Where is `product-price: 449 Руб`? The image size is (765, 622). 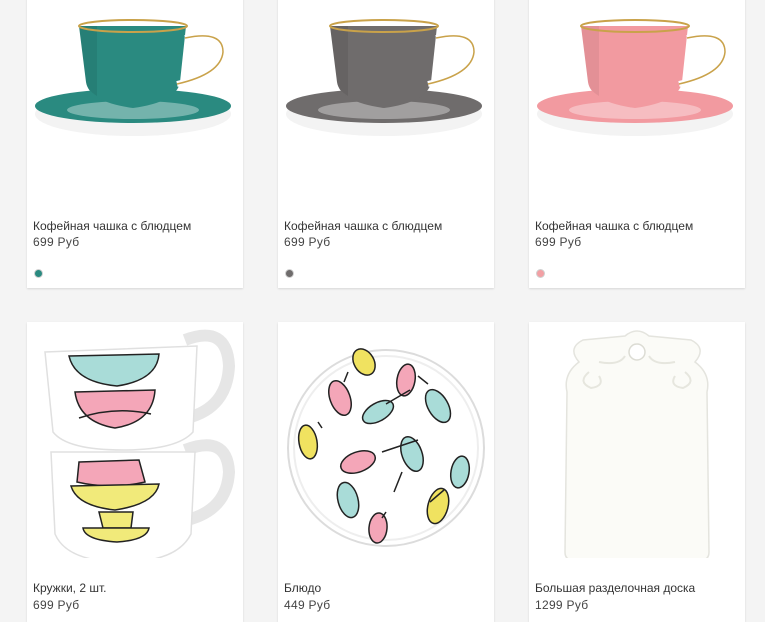 product-price: 449 Руб is located at coordinates (307, 605).